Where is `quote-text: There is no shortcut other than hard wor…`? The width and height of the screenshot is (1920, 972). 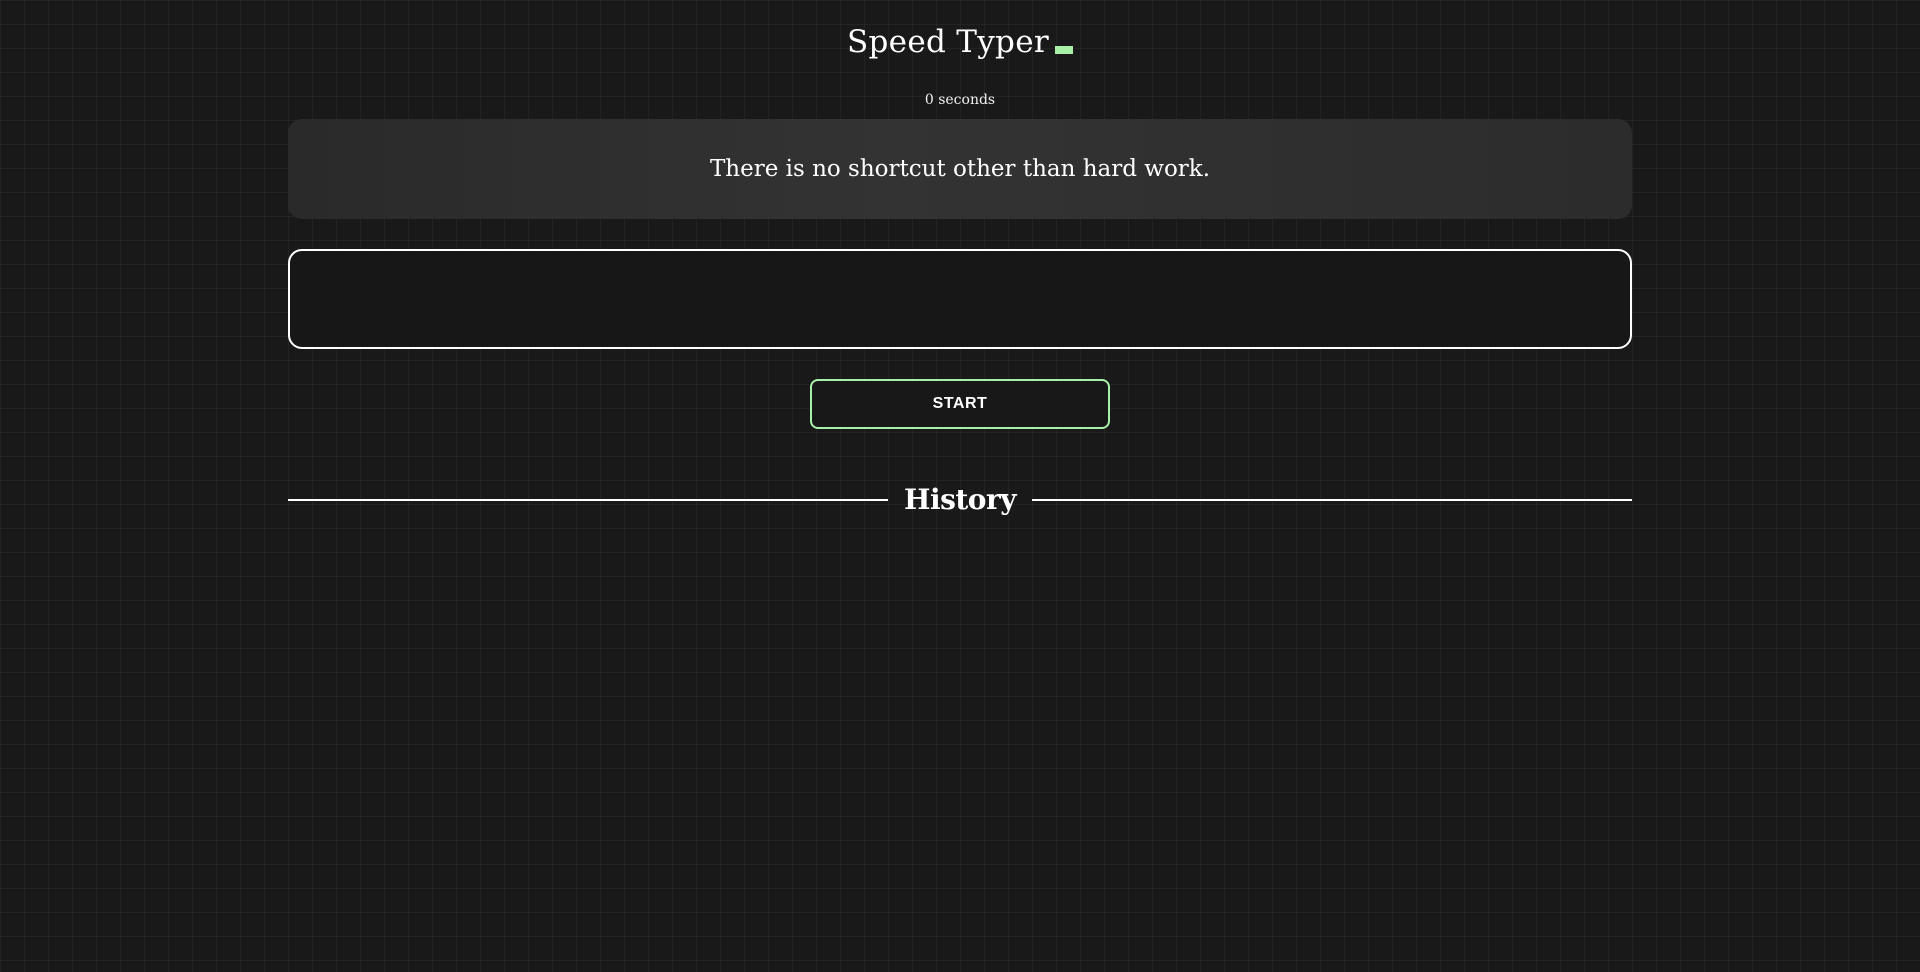
quote-text: There is no shortcut other than hard wor… is located at coordinates (960, 169).